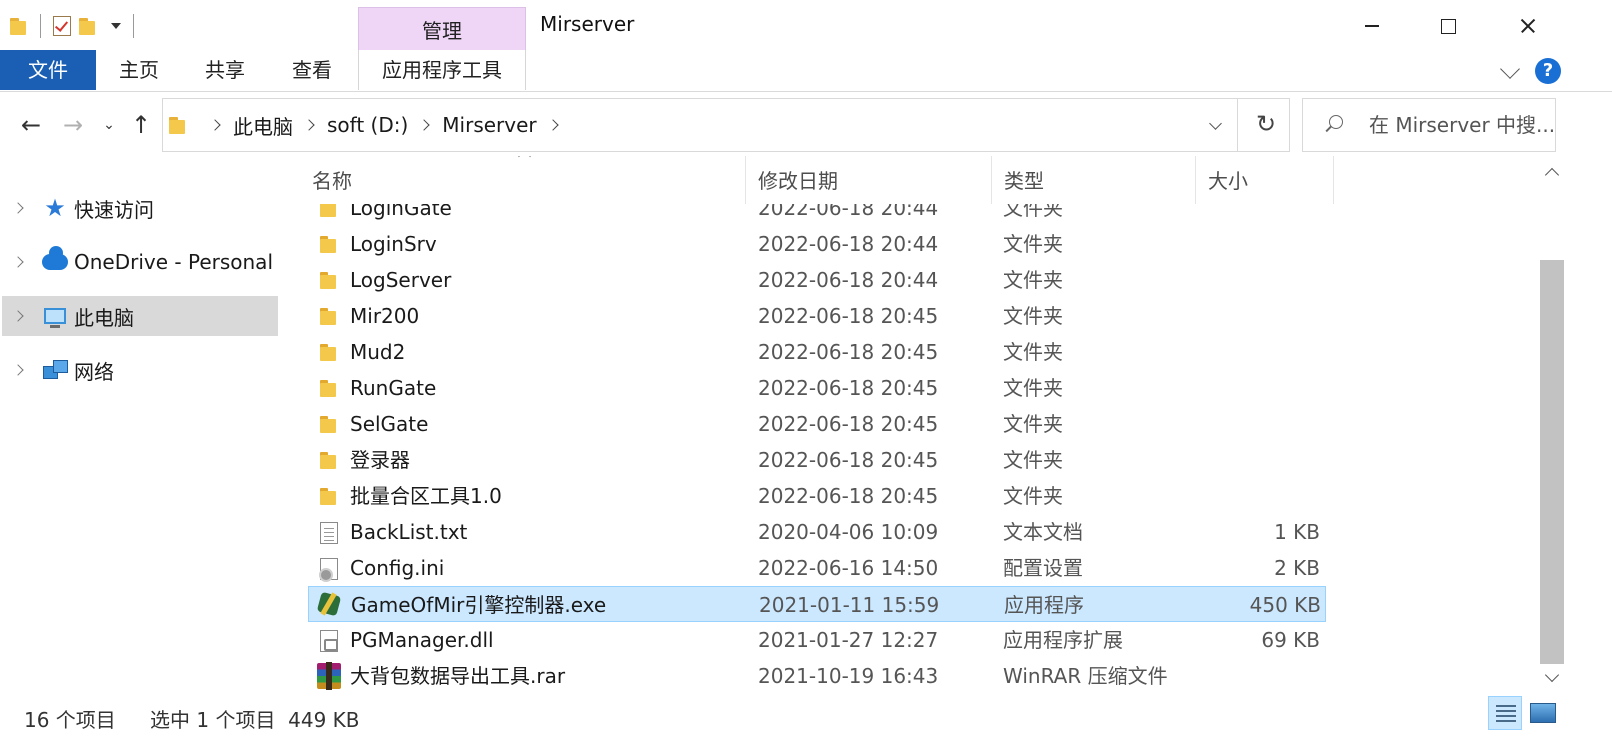 The width and height of the screenshot is (1612, 756). Describe the element at coordinates (1552, 462) in the screenshot. I see `scrollbar-thumb` at that location.